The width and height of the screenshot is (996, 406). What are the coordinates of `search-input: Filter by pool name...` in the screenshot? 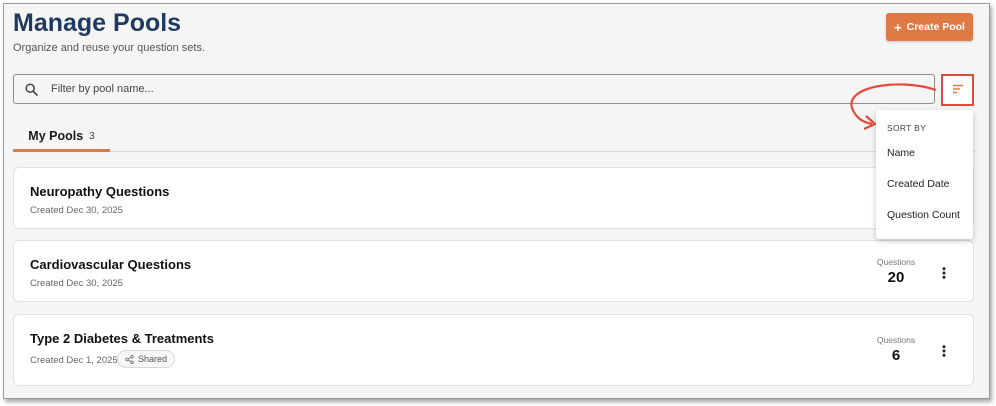 It's located at (102, 89).